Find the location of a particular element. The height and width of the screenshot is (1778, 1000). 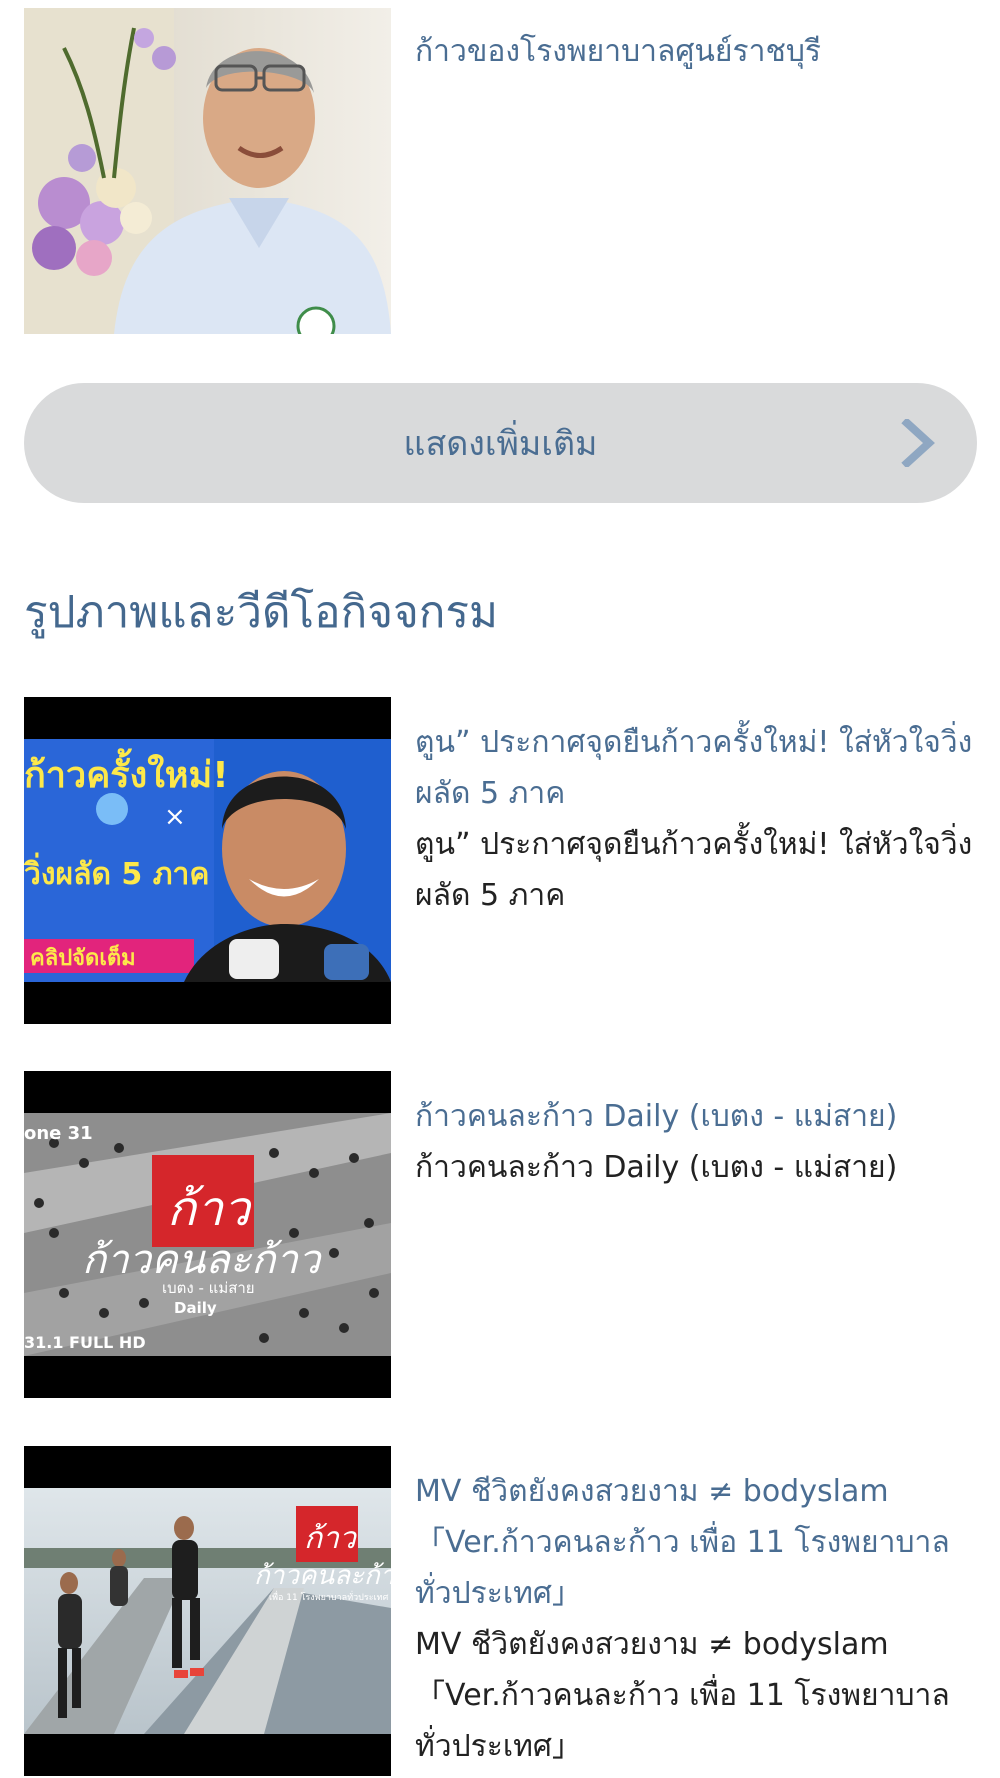

thumb-daily: Daily is located at coordinates (195, 1308).